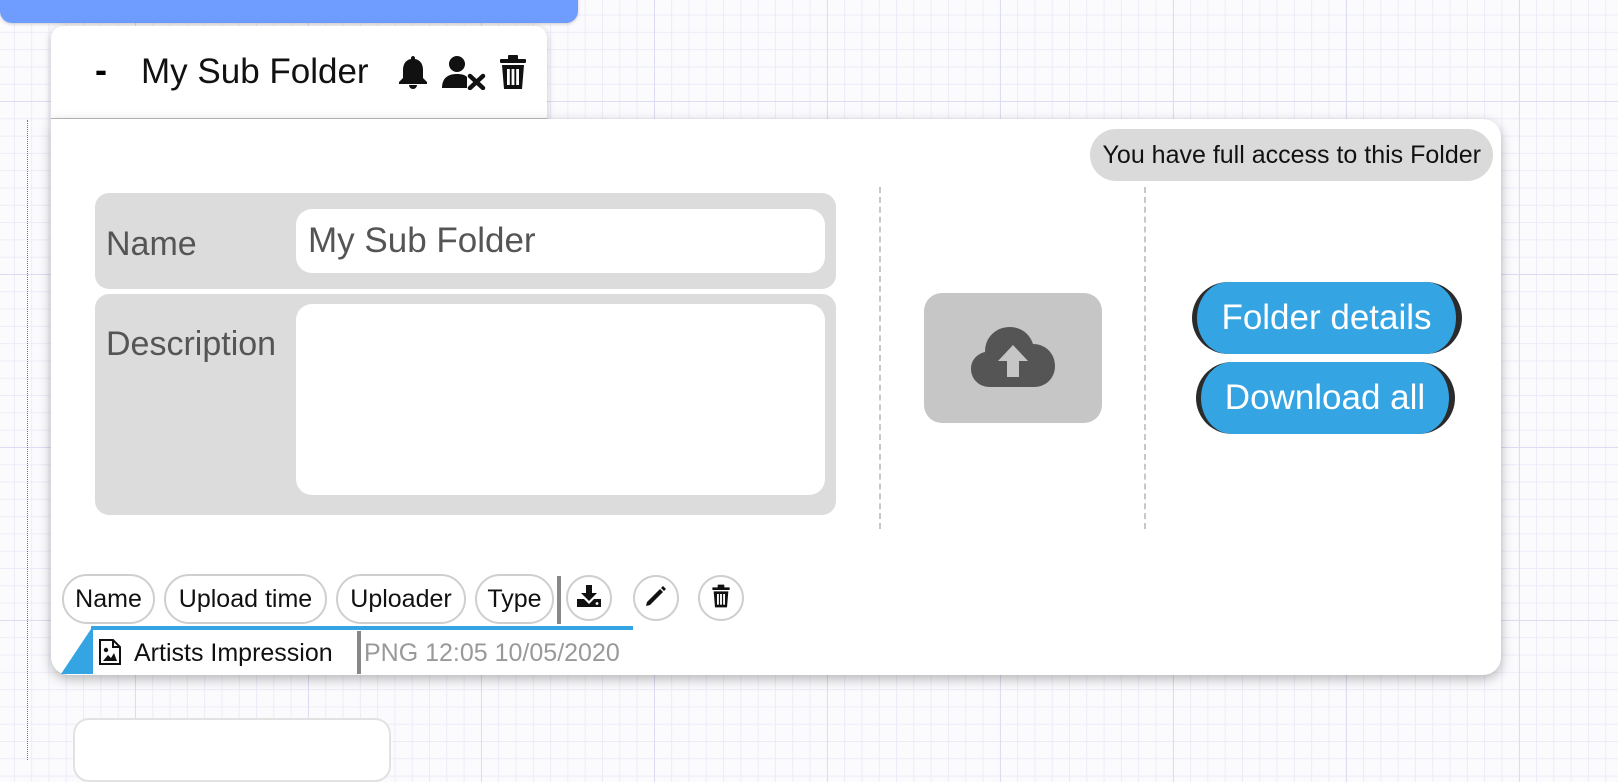 Image resolution: width=1618 pixels, height=782 pixels. What do you see at coordinates (232, 750) in the screenshot?
I see `next-folder-card` at bounding box center [232, 750].